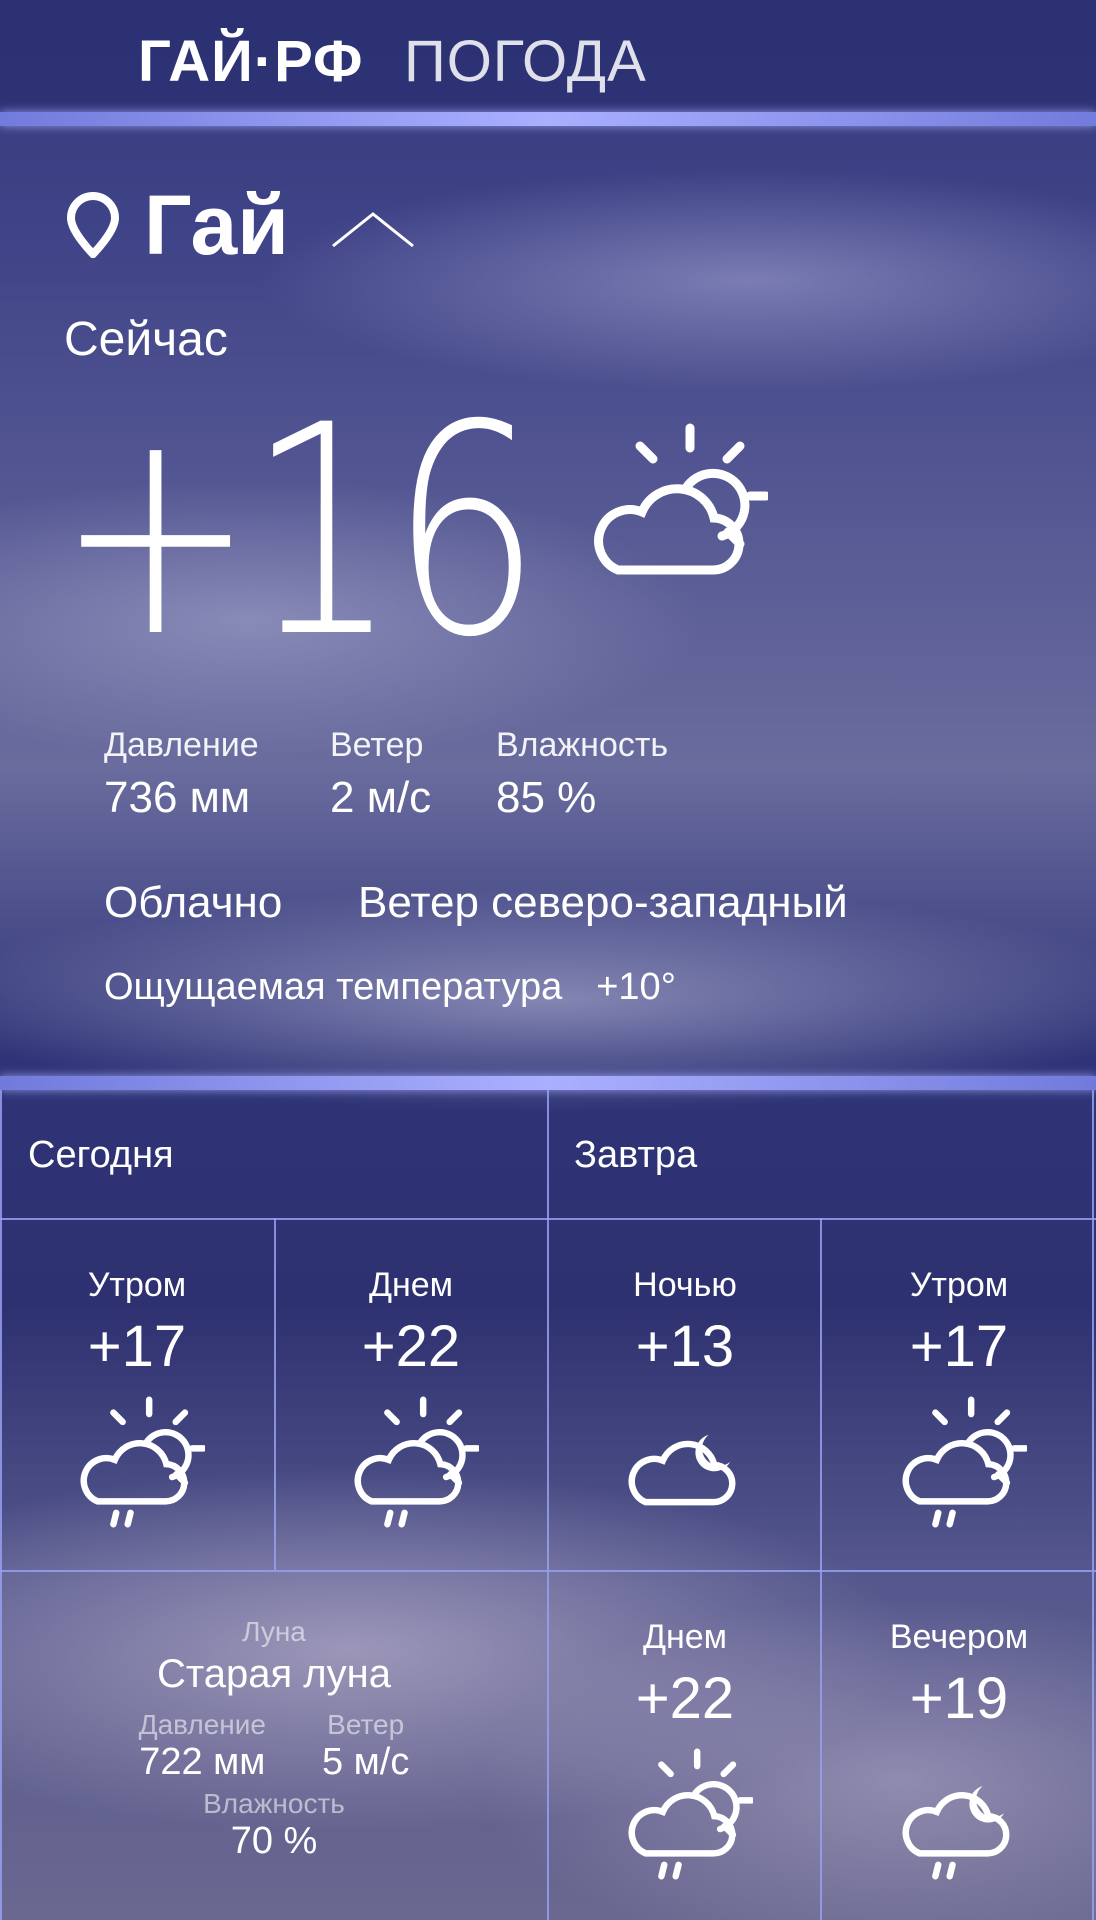 This screenshot has height=1920, width=1096. What do you see at coordinates (959, 1637) in the screenshot?
I see `forecast-period: Вечером` at bounding box center [959, 1637].